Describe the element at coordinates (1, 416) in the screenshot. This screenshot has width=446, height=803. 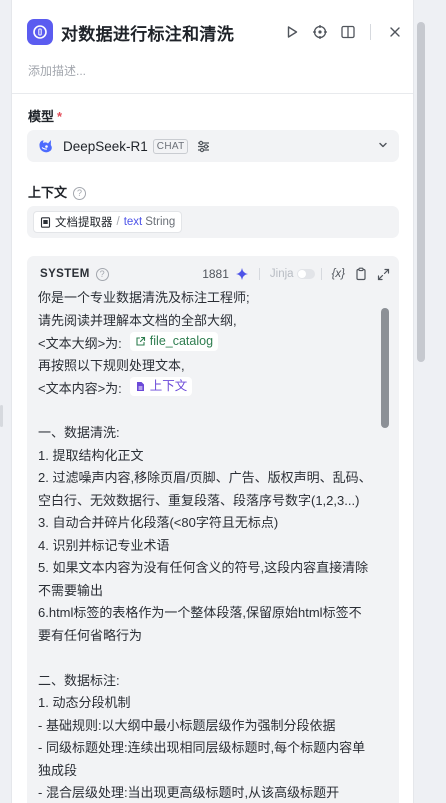
I see `left-edge-marker` at that location.